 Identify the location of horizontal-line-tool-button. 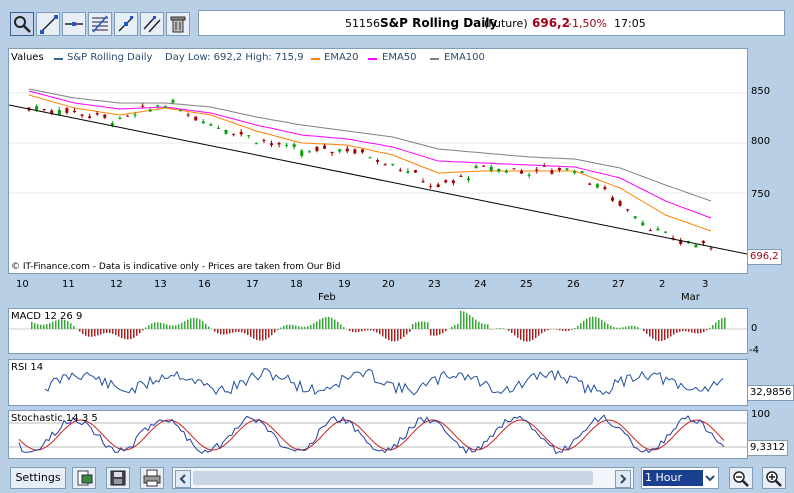
(74, 24).